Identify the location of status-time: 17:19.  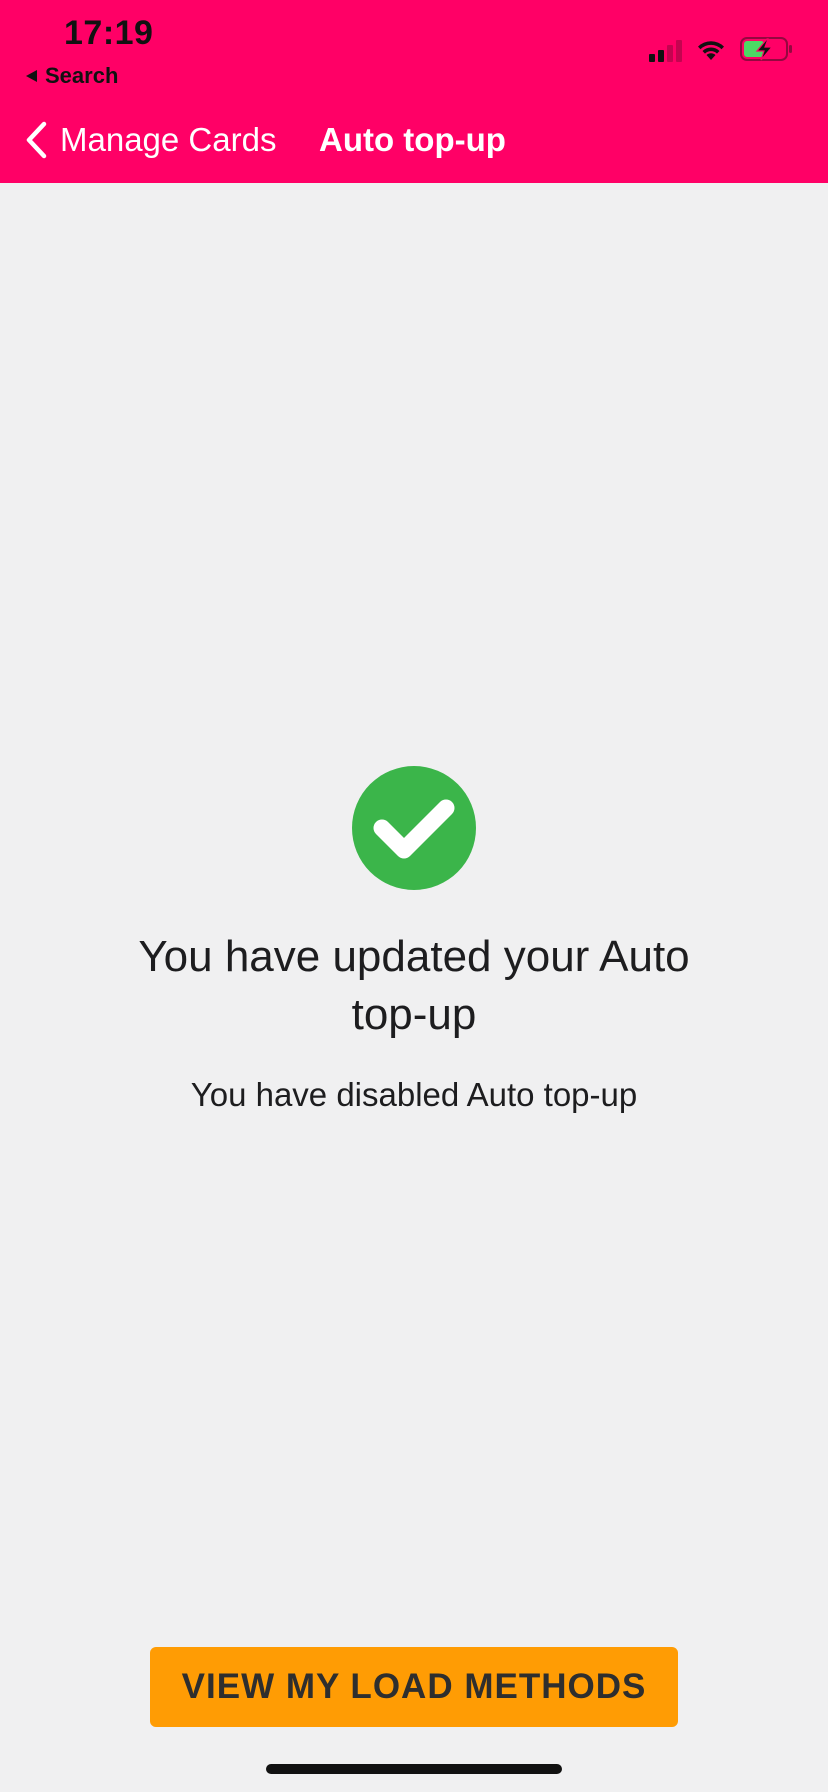
(109, 33).